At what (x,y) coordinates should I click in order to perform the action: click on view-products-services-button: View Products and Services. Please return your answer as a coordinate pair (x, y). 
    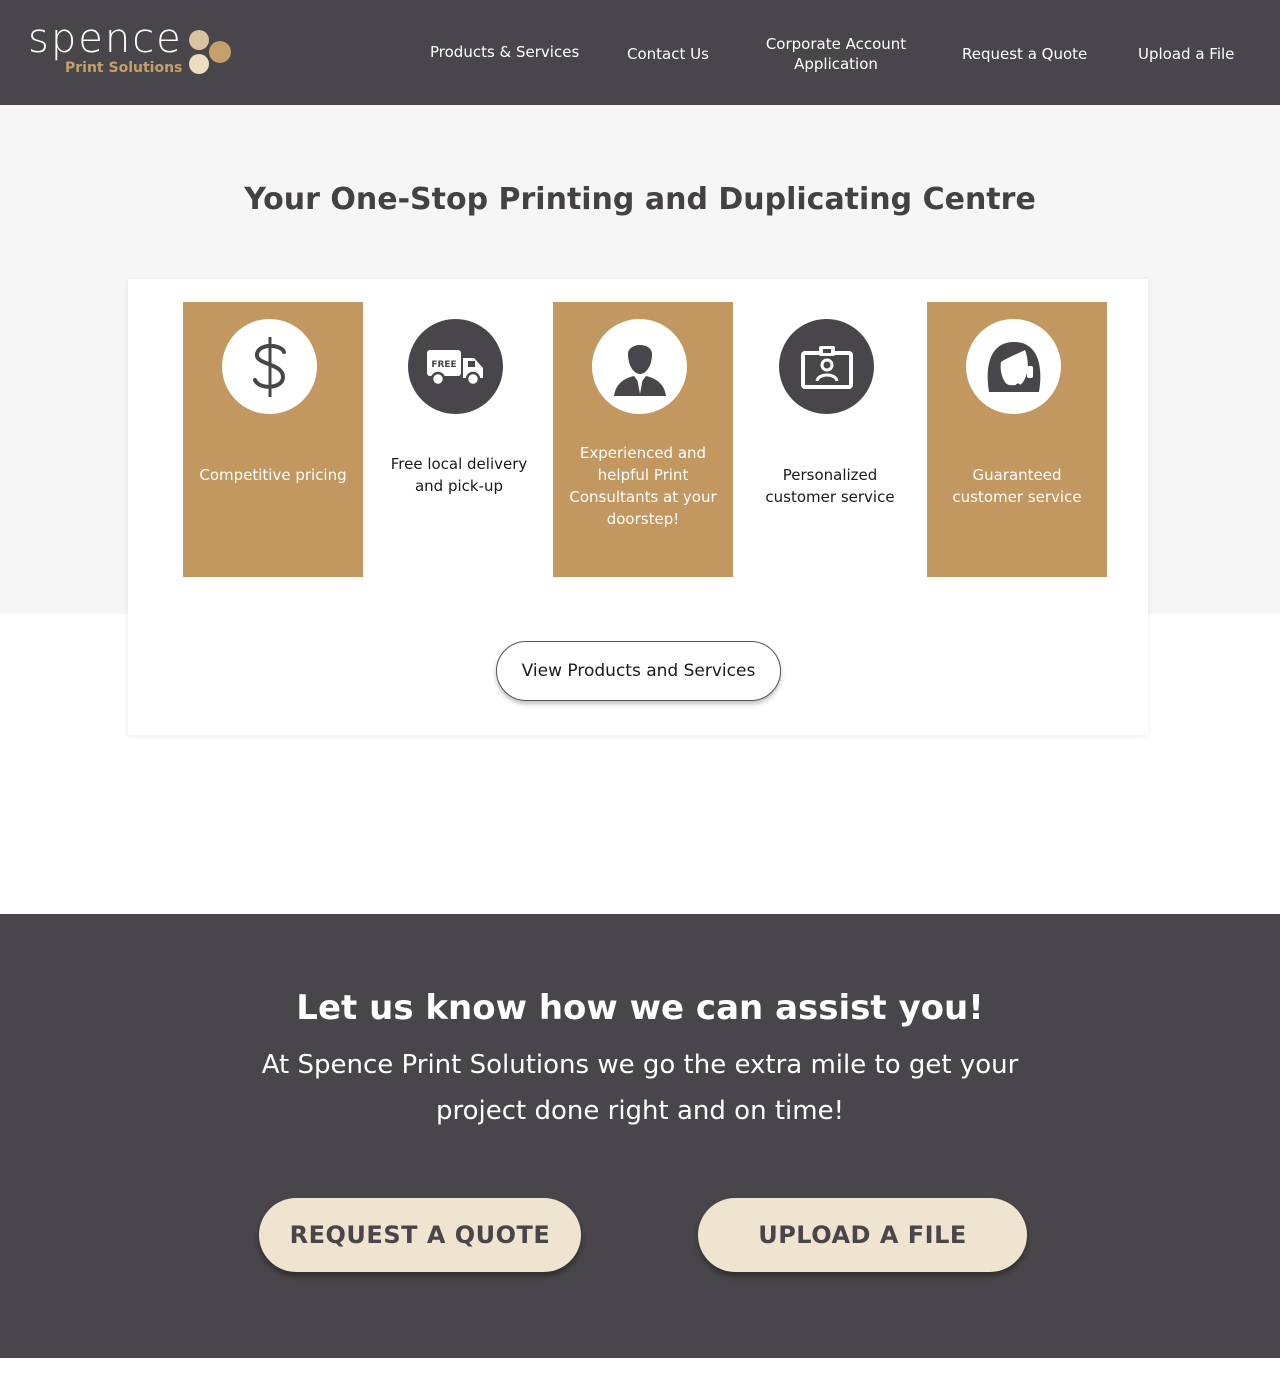
    Looking at the image, I should click on (638, 671).